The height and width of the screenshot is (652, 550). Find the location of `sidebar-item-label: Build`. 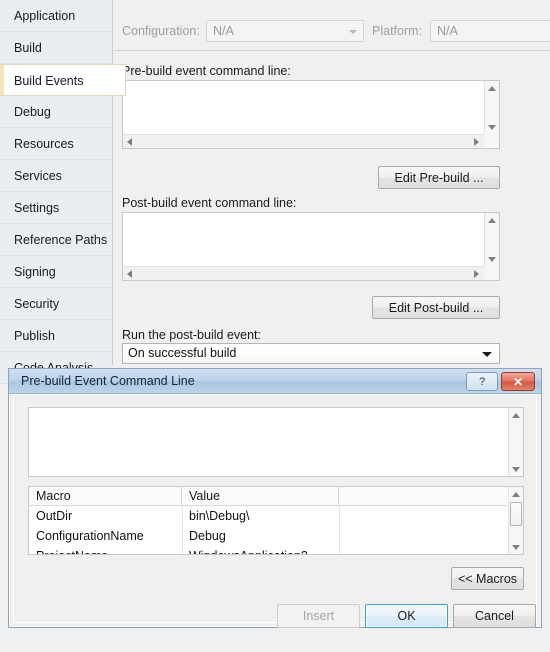

sidebar-item-label: Build is located at coordinates (28, 48).